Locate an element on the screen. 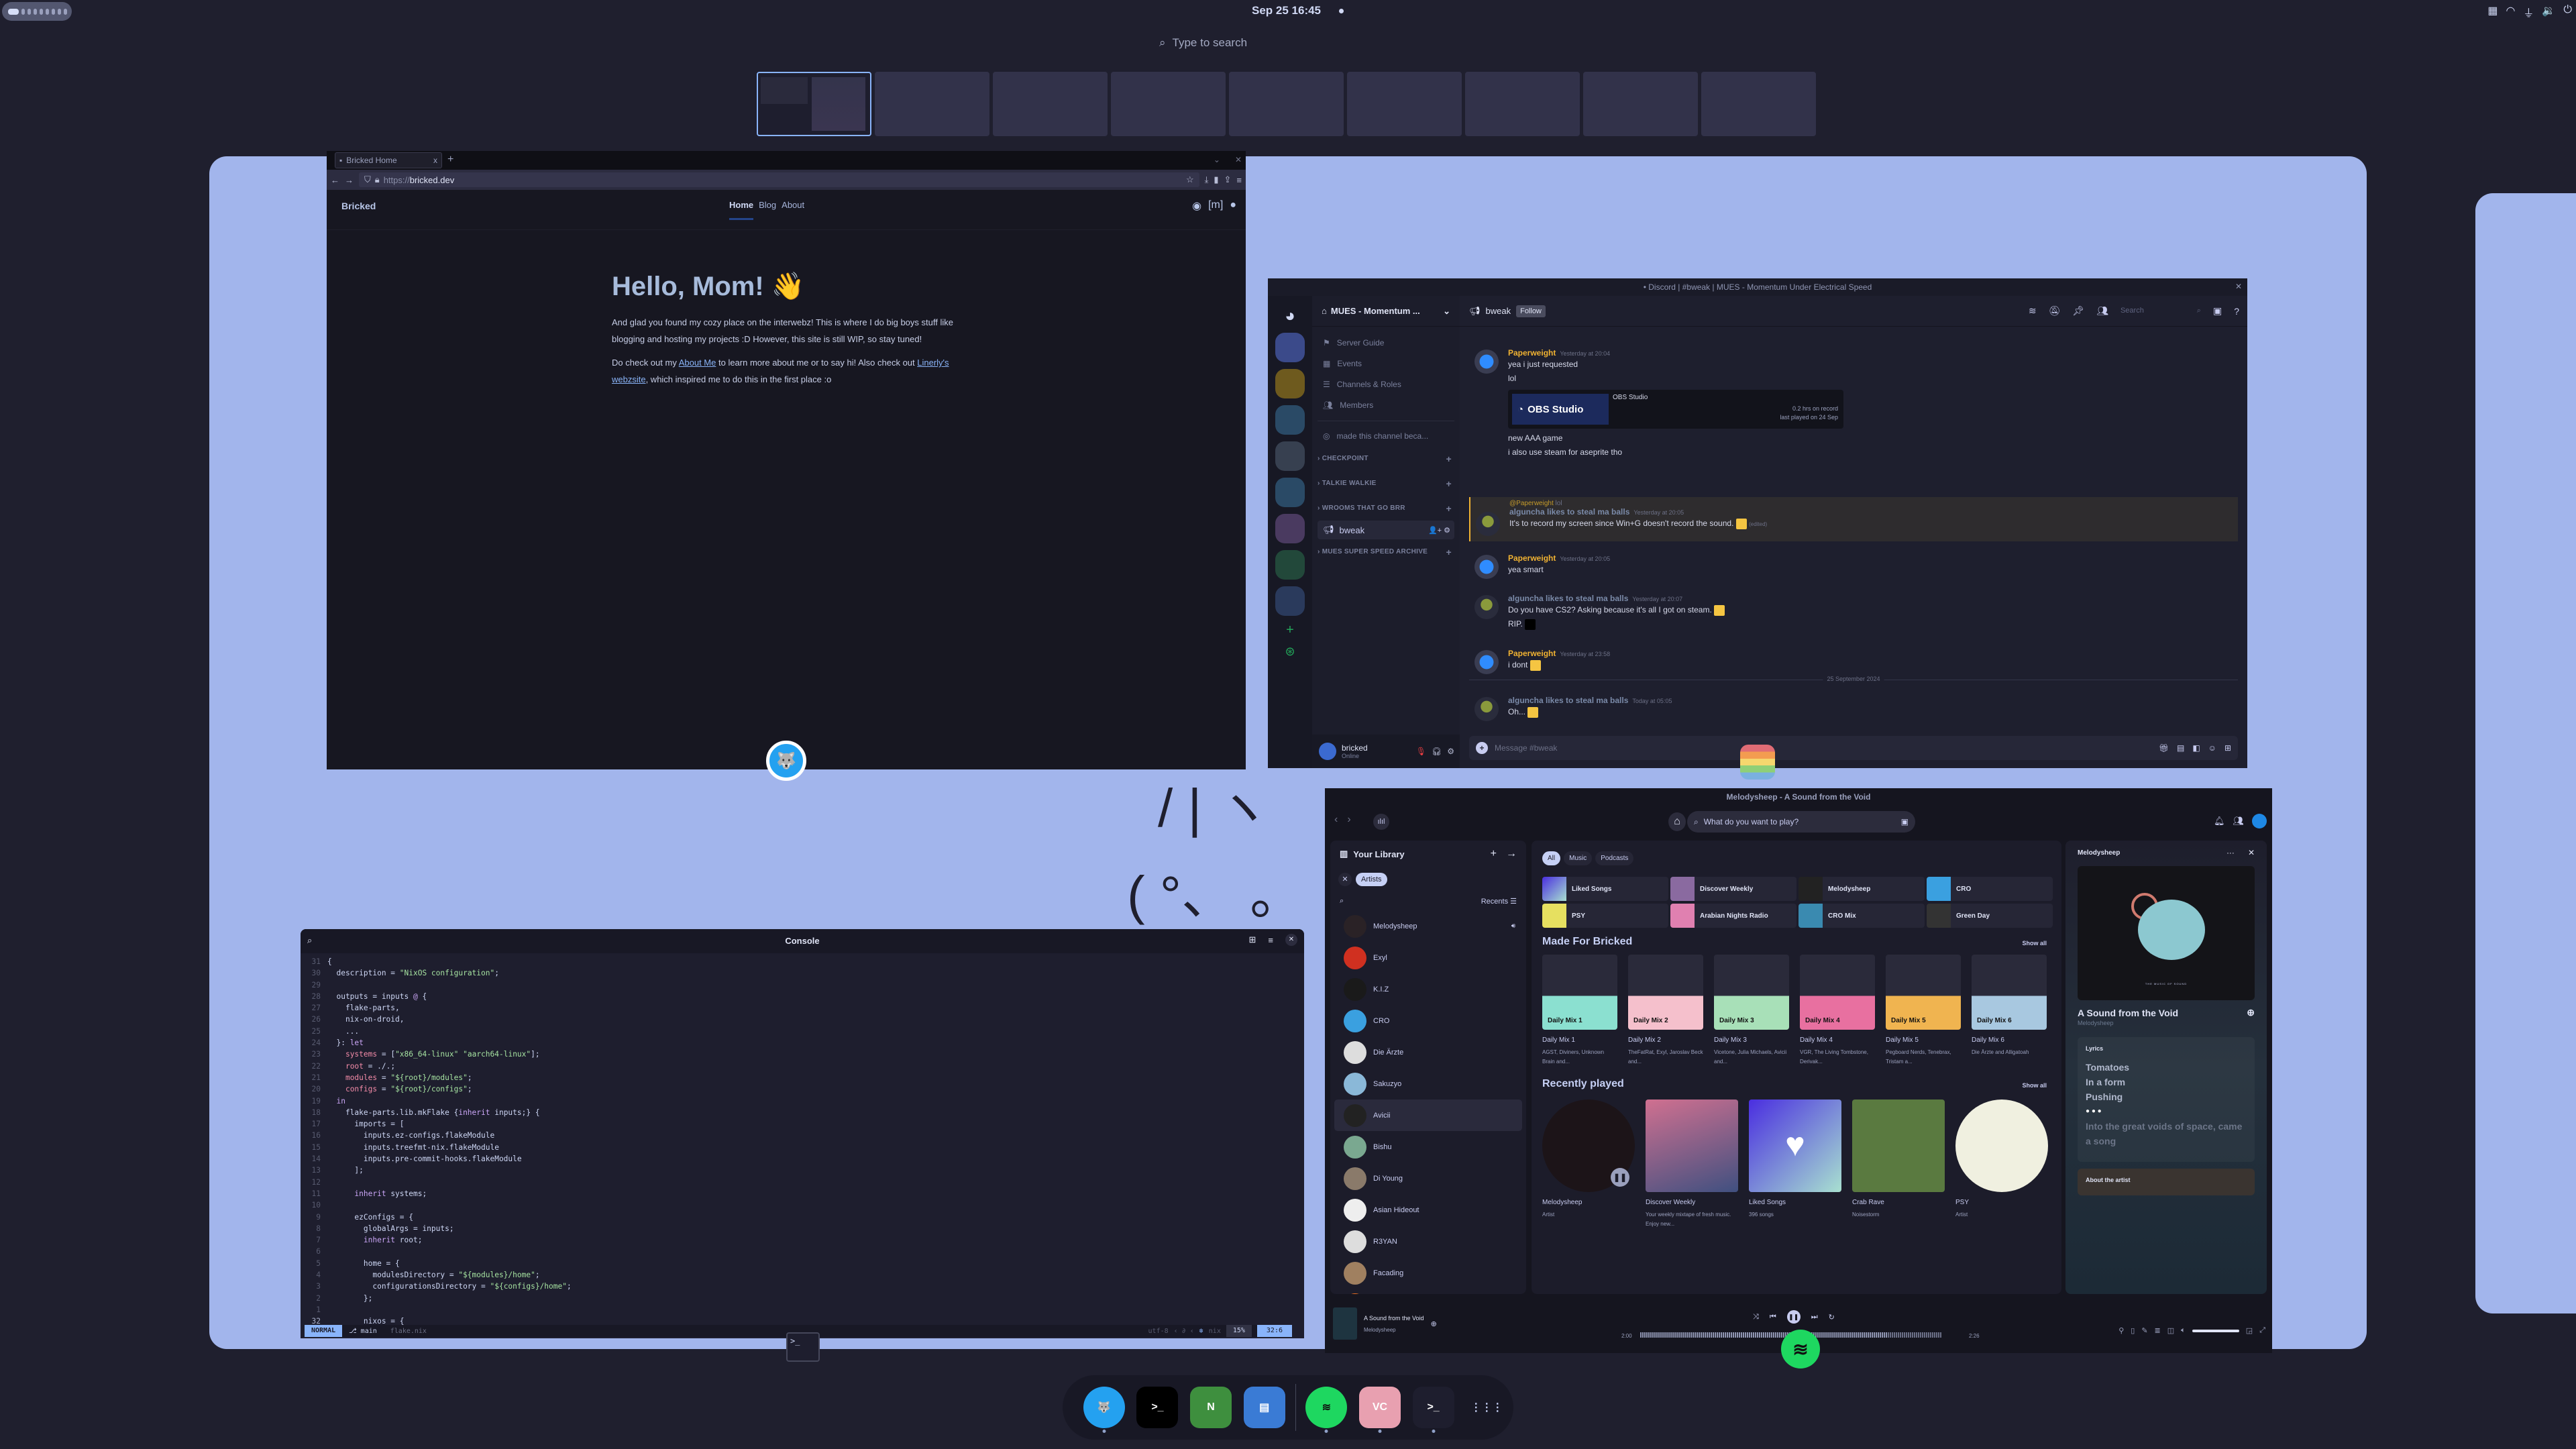 The height and width of the screenshot is (1449, 2576). section-title: Recently played is located at coordinates (1583, 1084).